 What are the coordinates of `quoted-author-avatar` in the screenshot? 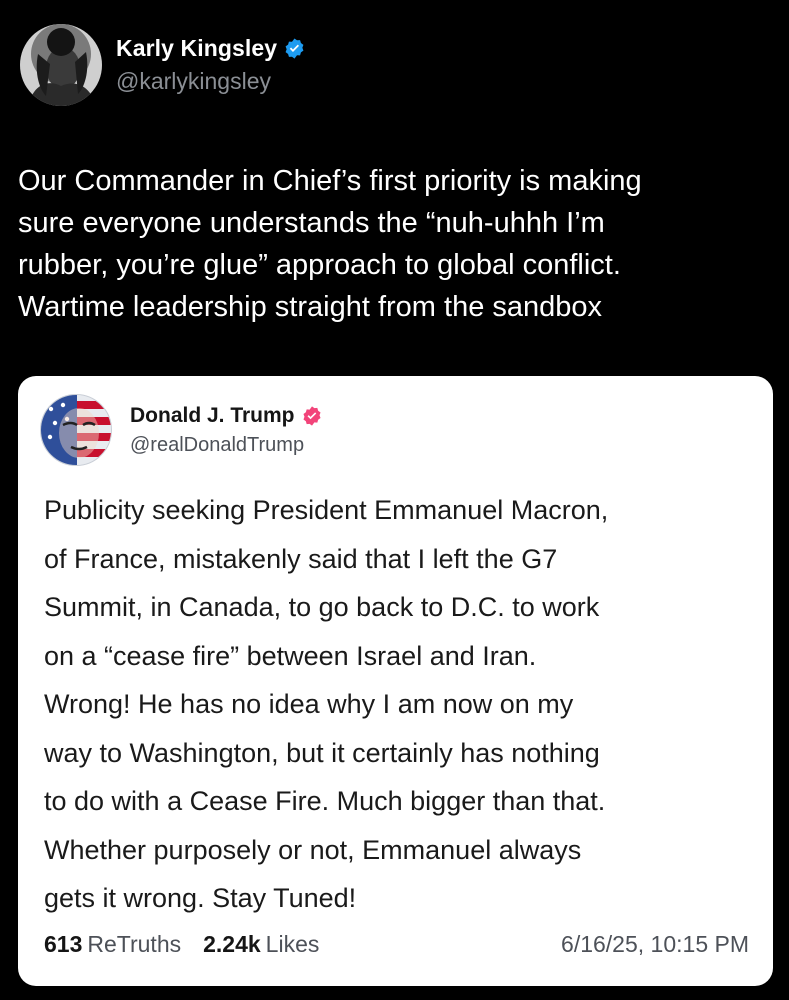 It's located at (76, 430).